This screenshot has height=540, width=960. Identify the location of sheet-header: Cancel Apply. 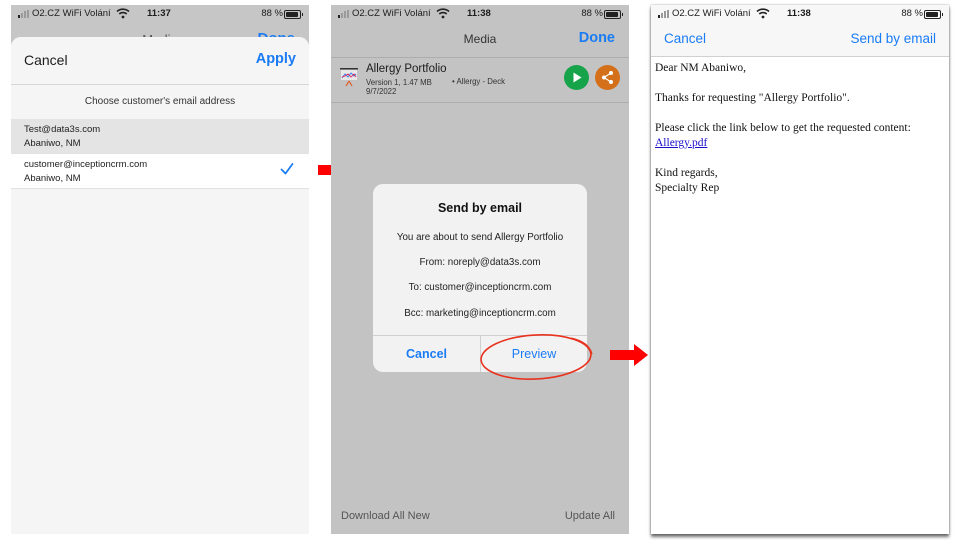
(160, 61).